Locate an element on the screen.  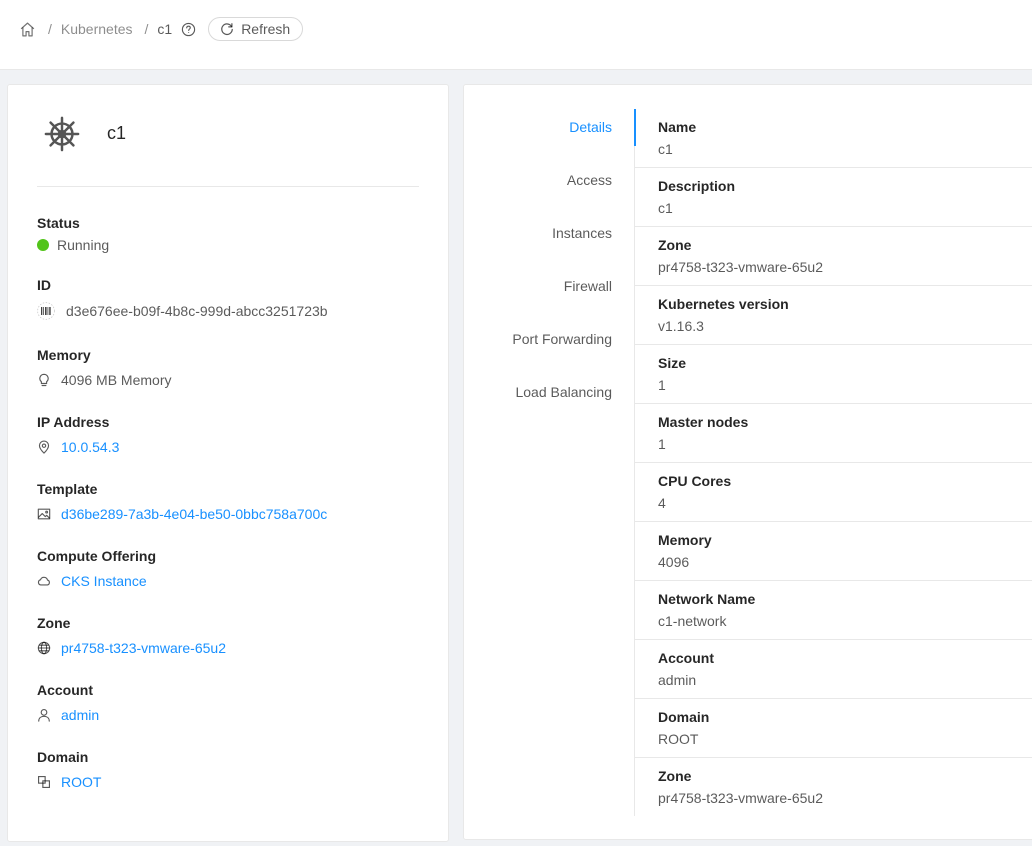
detail-label: Memory is located at coordinates (685, 540).